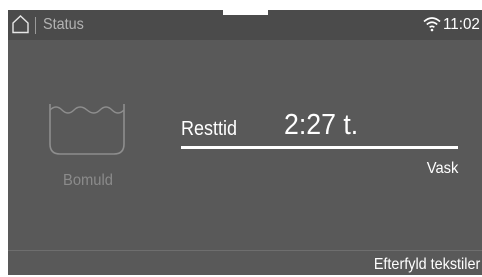 The height and width of the screenshot is (277, 482). I want to click on clock: 11:02, so click(461, 24).